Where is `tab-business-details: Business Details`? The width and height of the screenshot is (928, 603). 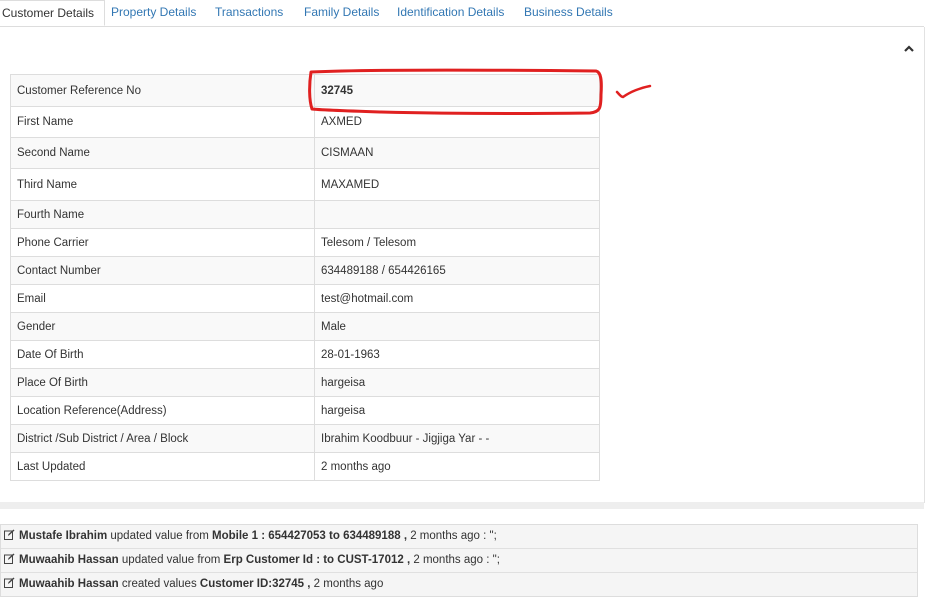
tab-business-details: Business Details is located at coordinates (568, 13).